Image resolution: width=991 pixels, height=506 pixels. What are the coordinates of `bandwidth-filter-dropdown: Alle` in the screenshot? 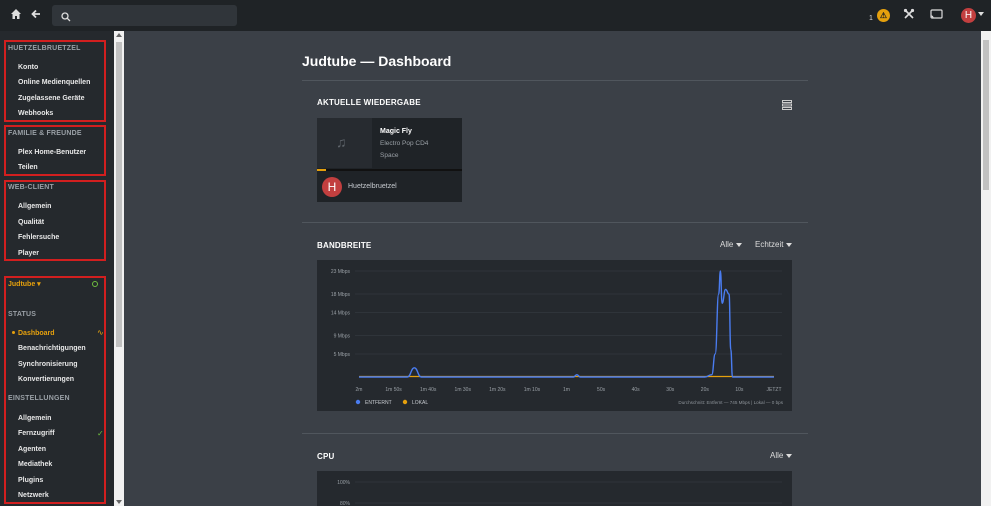 It's located at (731, 244).